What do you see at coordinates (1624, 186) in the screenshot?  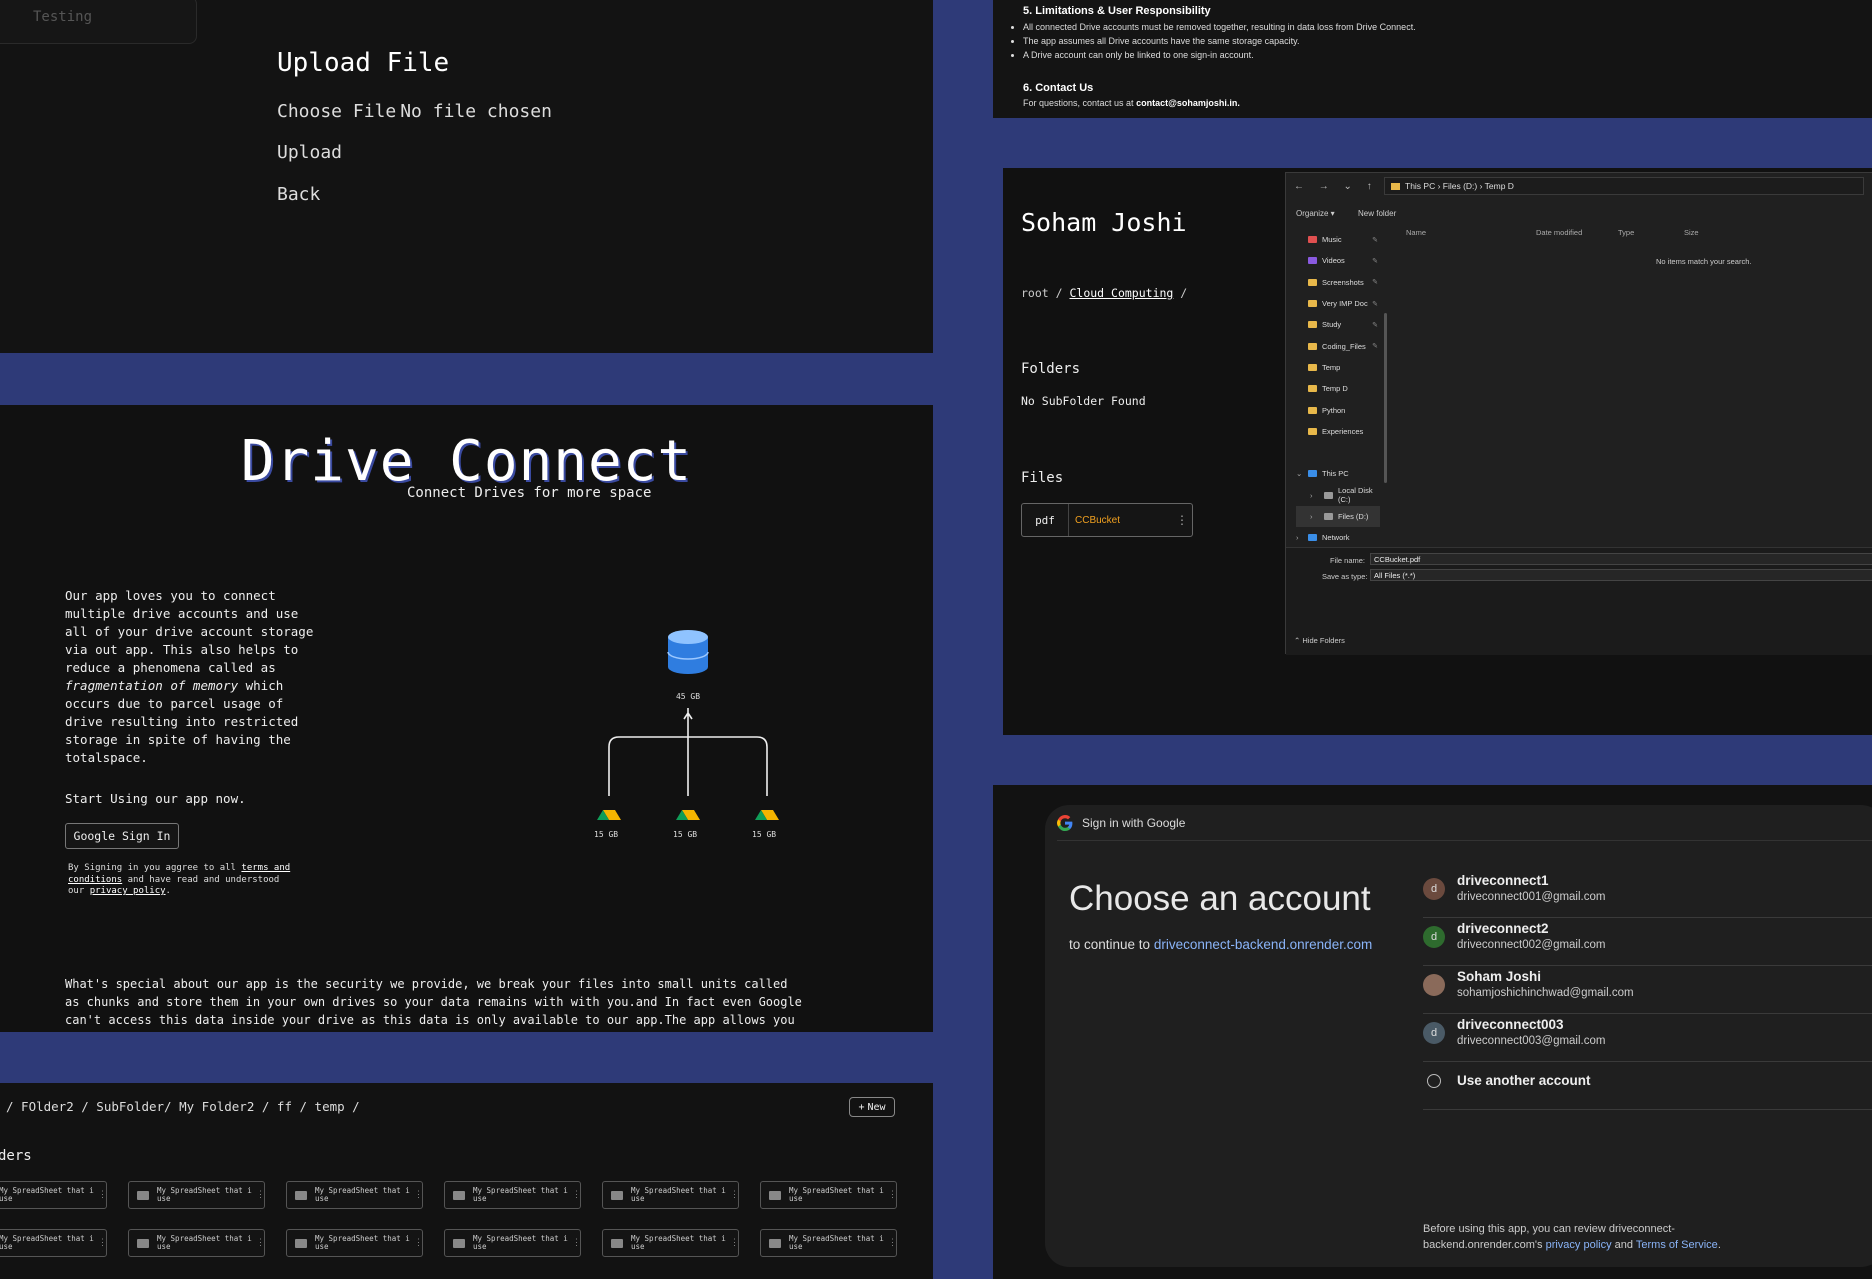 I see `address-bar: This PC › Files (D:) › Temp D` at bounding box center [1624, 186].